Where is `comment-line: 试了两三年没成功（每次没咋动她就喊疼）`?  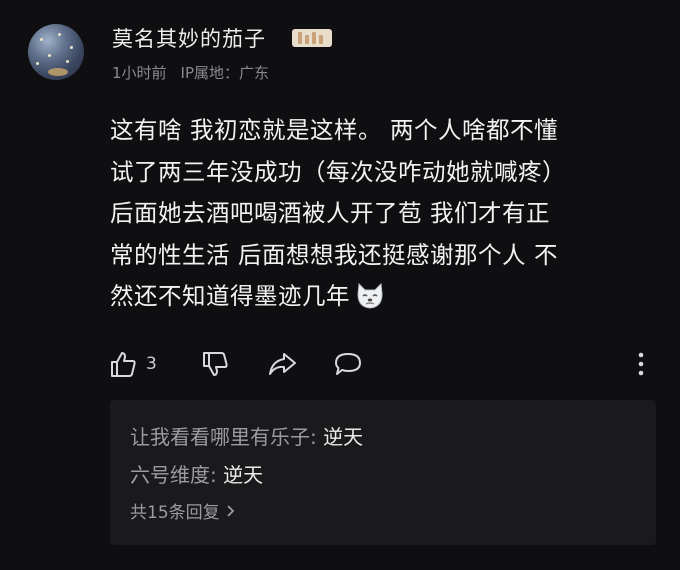
comment-line: 试了两三年没成功（每次没咋动她就喊疼） is located at coordinates (338, 171).